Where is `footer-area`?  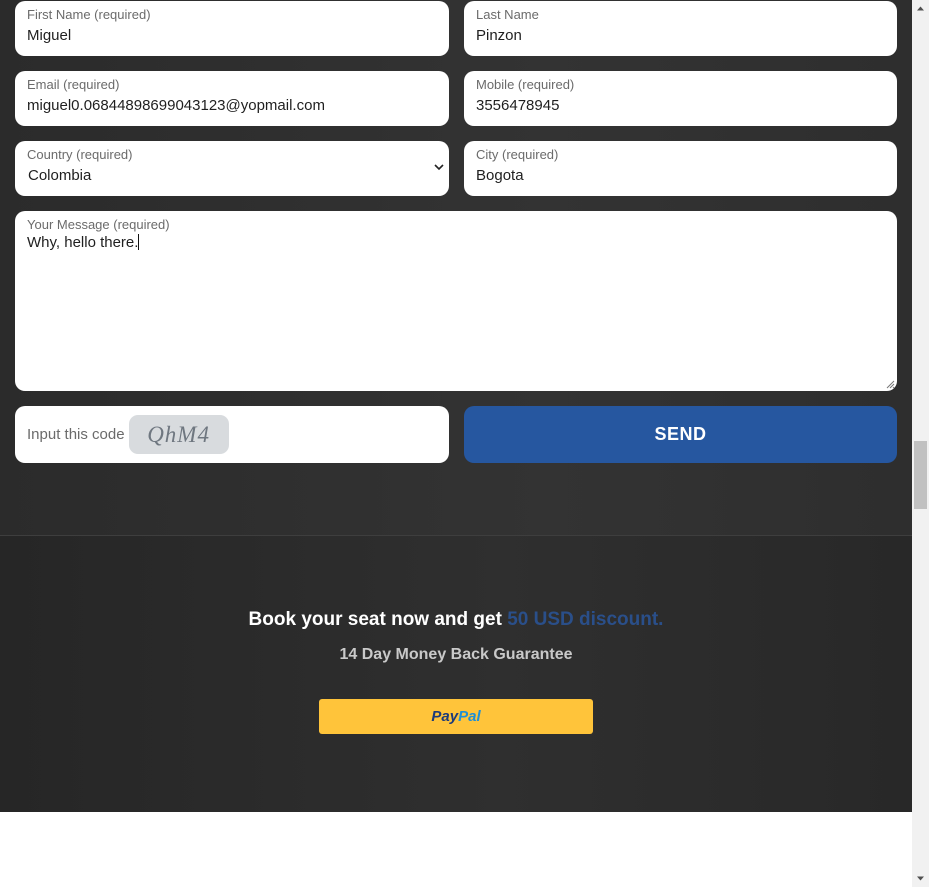 footer-area is located at coordinates (456, 849).